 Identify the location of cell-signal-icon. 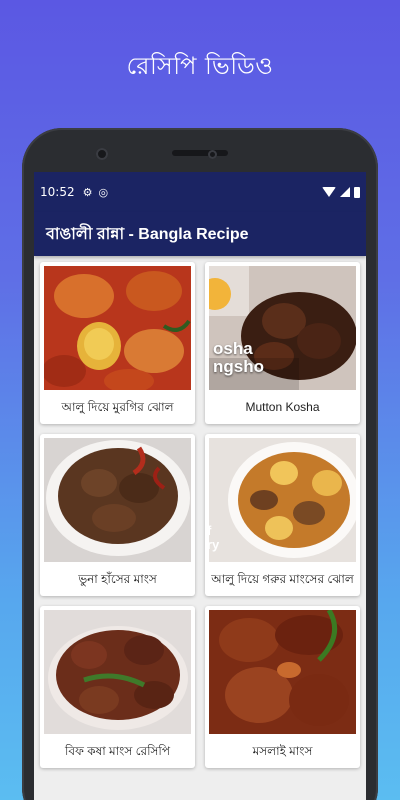
(345, 192).